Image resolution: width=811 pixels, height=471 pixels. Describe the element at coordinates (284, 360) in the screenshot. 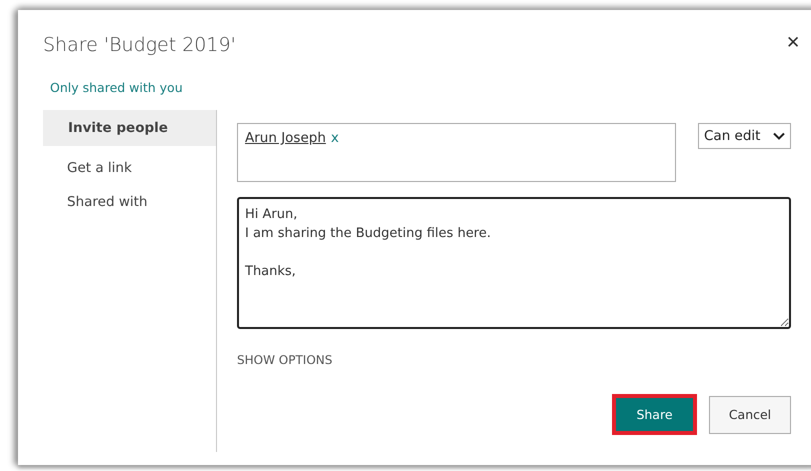

I see `show-options-link: SHOW OPTIONS` at that location.